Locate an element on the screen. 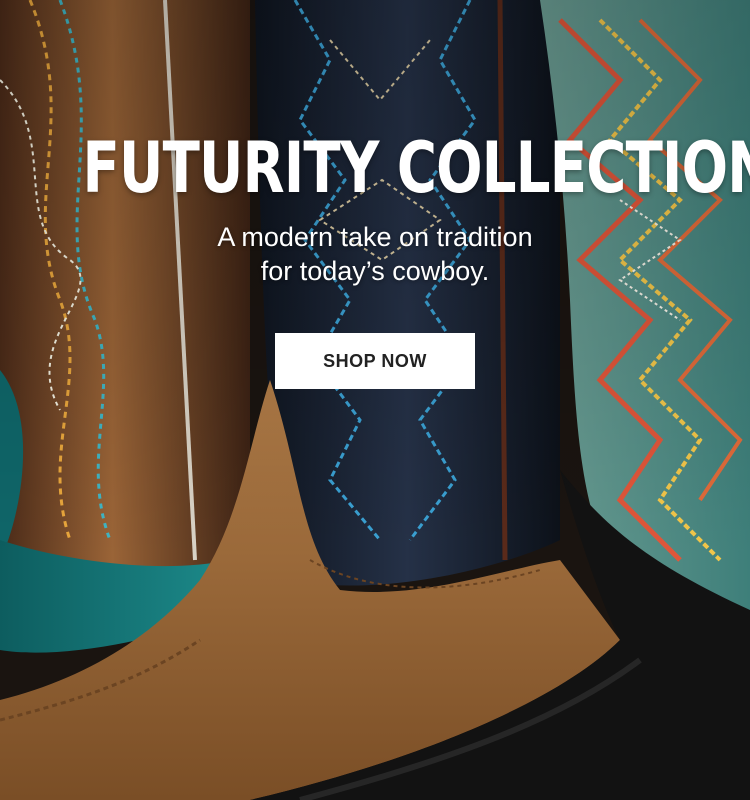 Image resolution: width=750 pixels, height=800 pixels. shop-now-button: SHOP NOW is located at coordinates (375, 361).